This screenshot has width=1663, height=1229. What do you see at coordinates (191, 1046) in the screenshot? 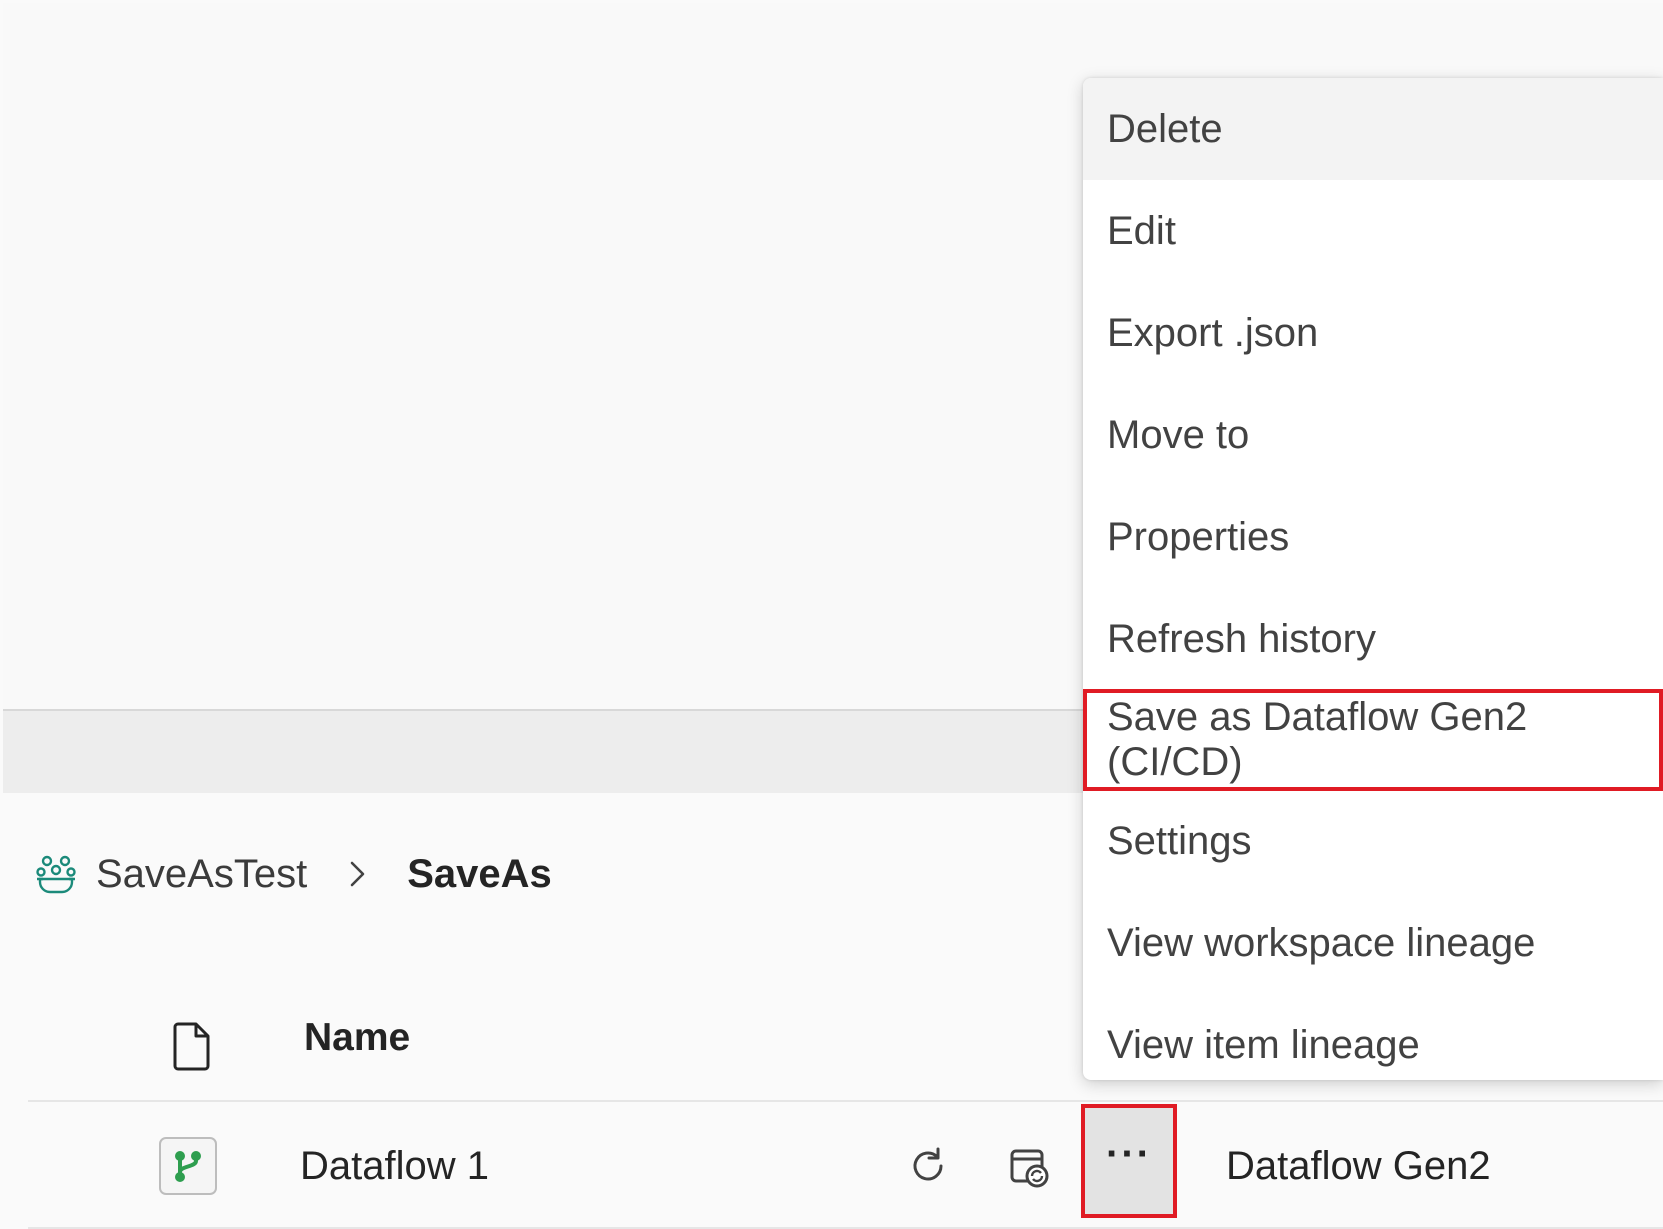
I see `document-icon` at bounding box center [191, 1046].